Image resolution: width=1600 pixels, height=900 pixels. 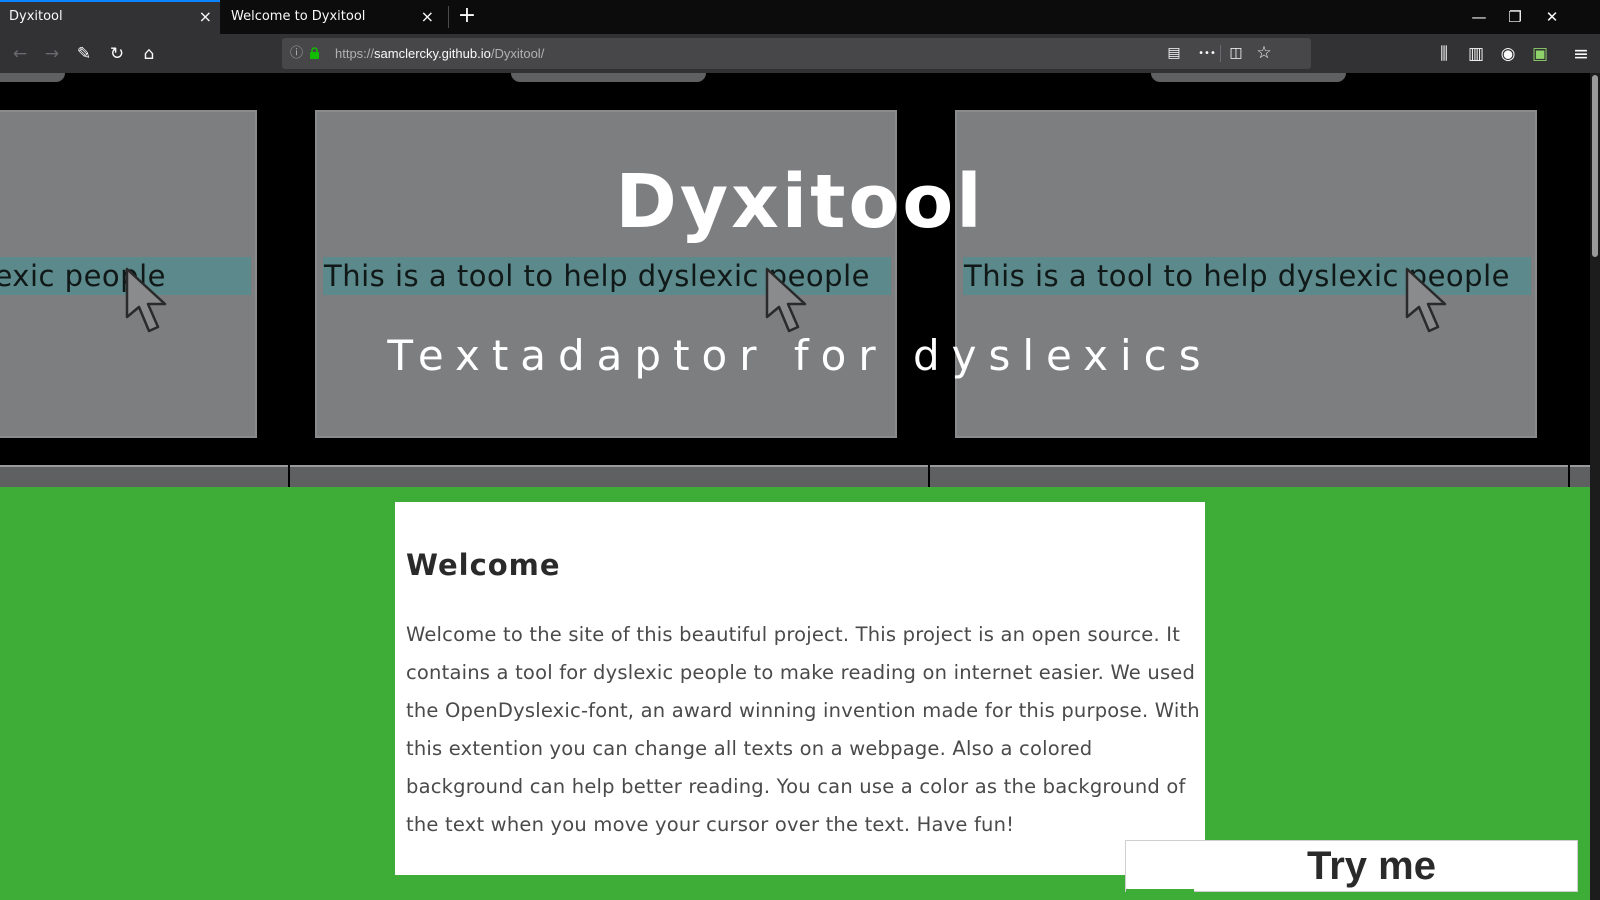 What do you see at coordinates (448, 17) in the screenshot?
I see `tab-divider` at bounding box center [448, 17].